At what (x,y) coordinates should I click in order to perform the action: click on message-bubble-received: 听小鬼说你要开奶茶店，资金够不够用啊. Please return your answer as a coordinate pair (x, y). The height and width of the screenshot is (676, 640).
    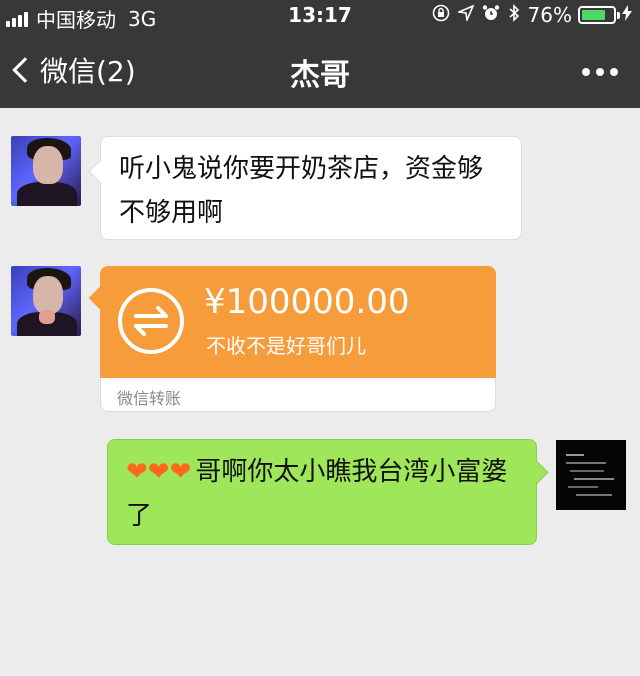
    Looking at the image, I should click on (311, 188).